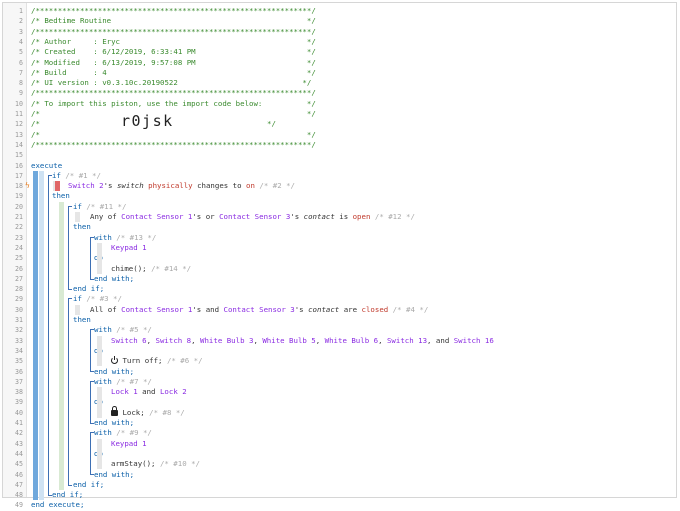 The width and height of the screenshot is (680, 511). Describe the element at coordinates (114, 411) in the screenshot. I see `lock-icon` at that location.